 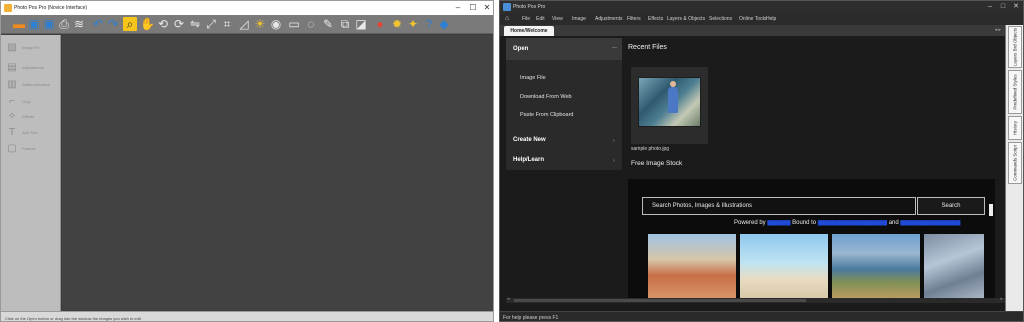 I want to click on dock-tab-label: History, so click(x=1015, y=128).